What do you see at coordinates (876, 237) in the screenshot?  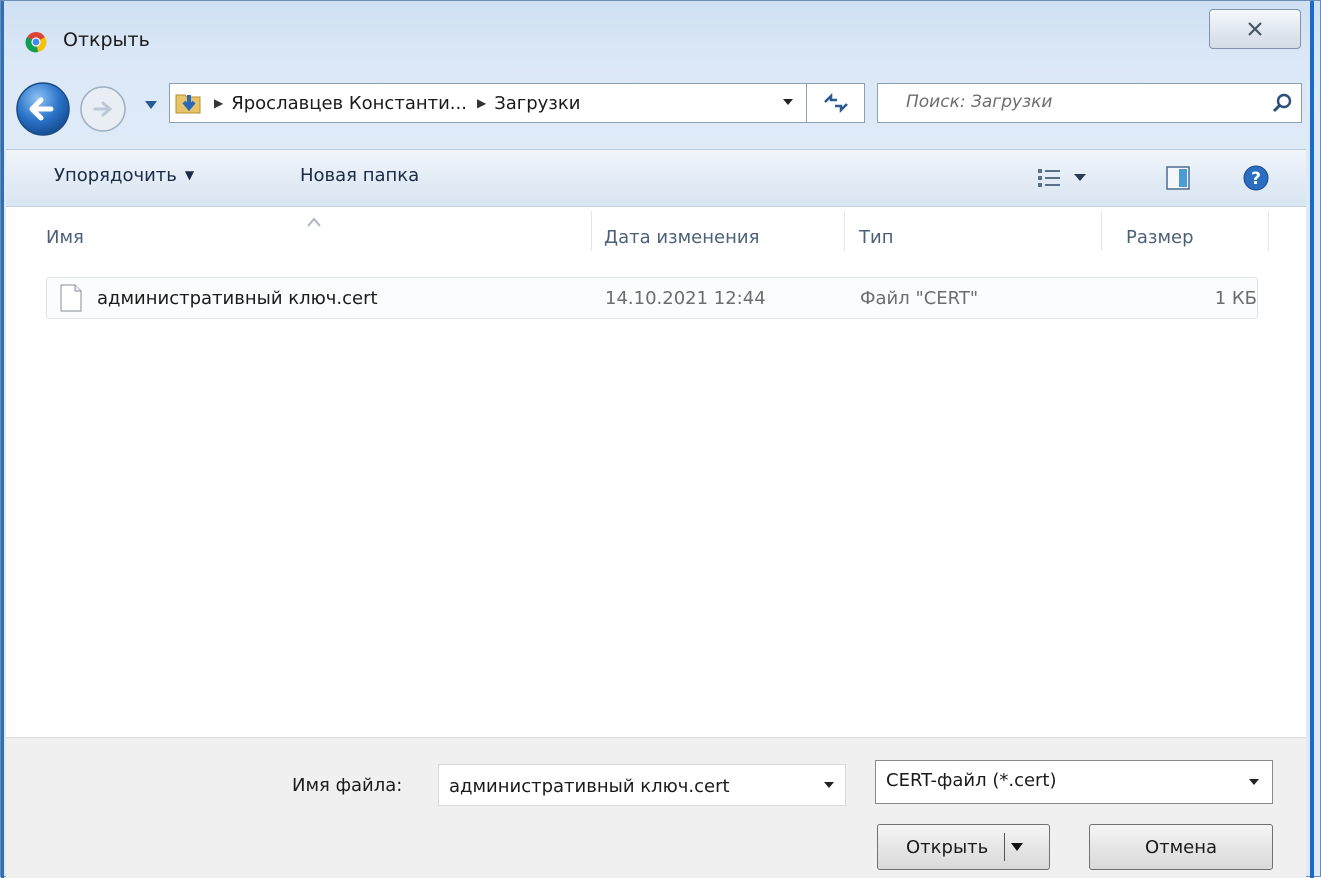 I see `column-header-type: Тип` at bounding box center [876, 237].